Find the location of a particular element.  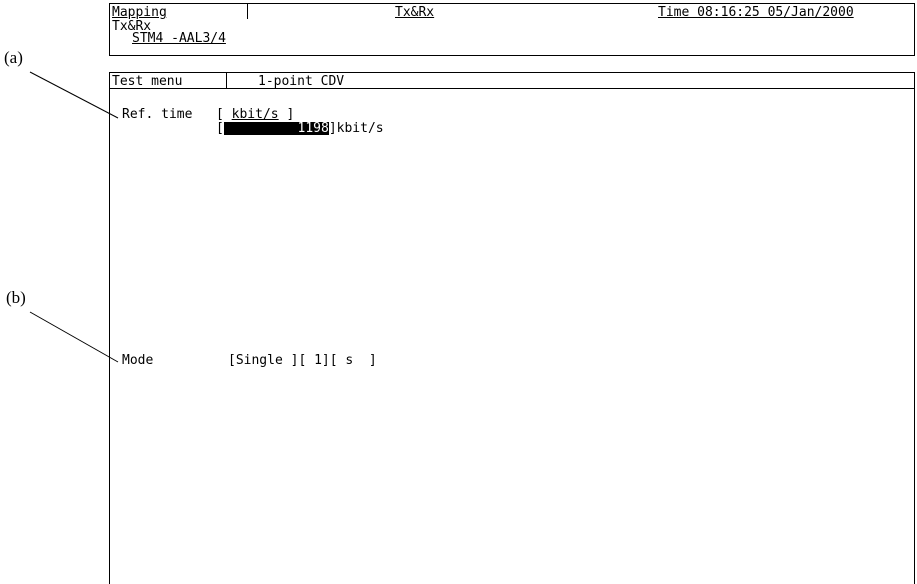

ref-unit-close-bracket: ] is located at coordinates (286, 114).